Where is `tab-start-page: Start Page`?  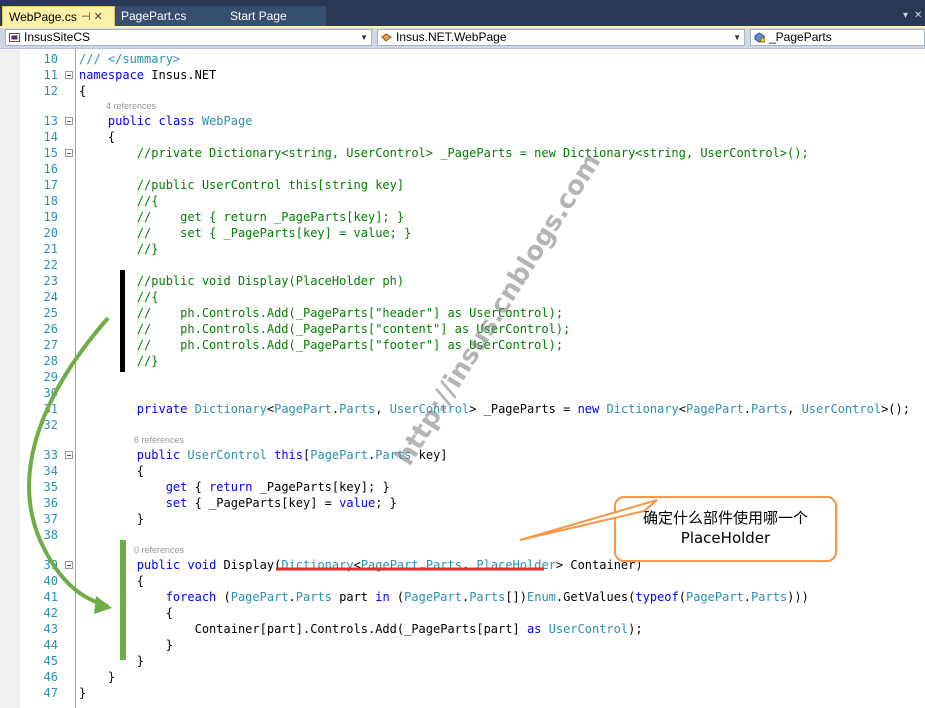 tab-start-page: Start Page is located at coordinates (272, 16).